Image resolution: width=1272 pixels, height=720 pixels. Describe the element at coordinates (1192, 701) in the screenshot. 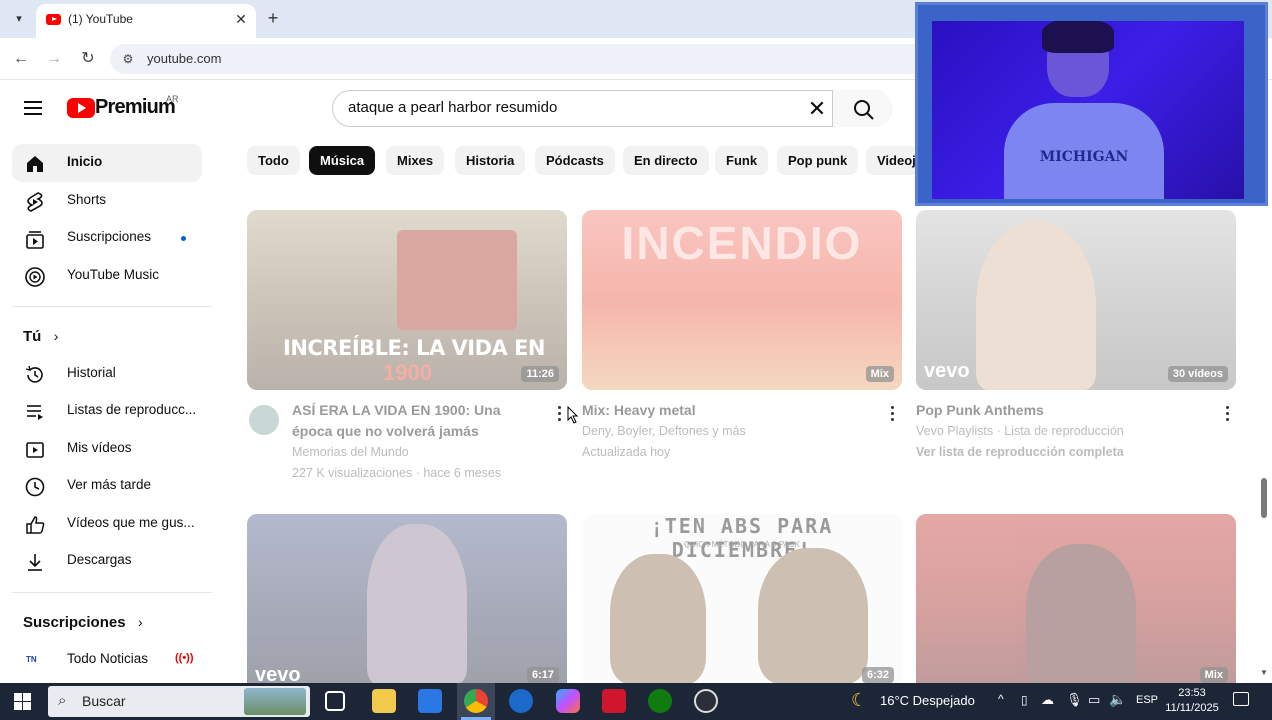

I see `taskbar-clock: 23:53 11/11/2025` at that location.